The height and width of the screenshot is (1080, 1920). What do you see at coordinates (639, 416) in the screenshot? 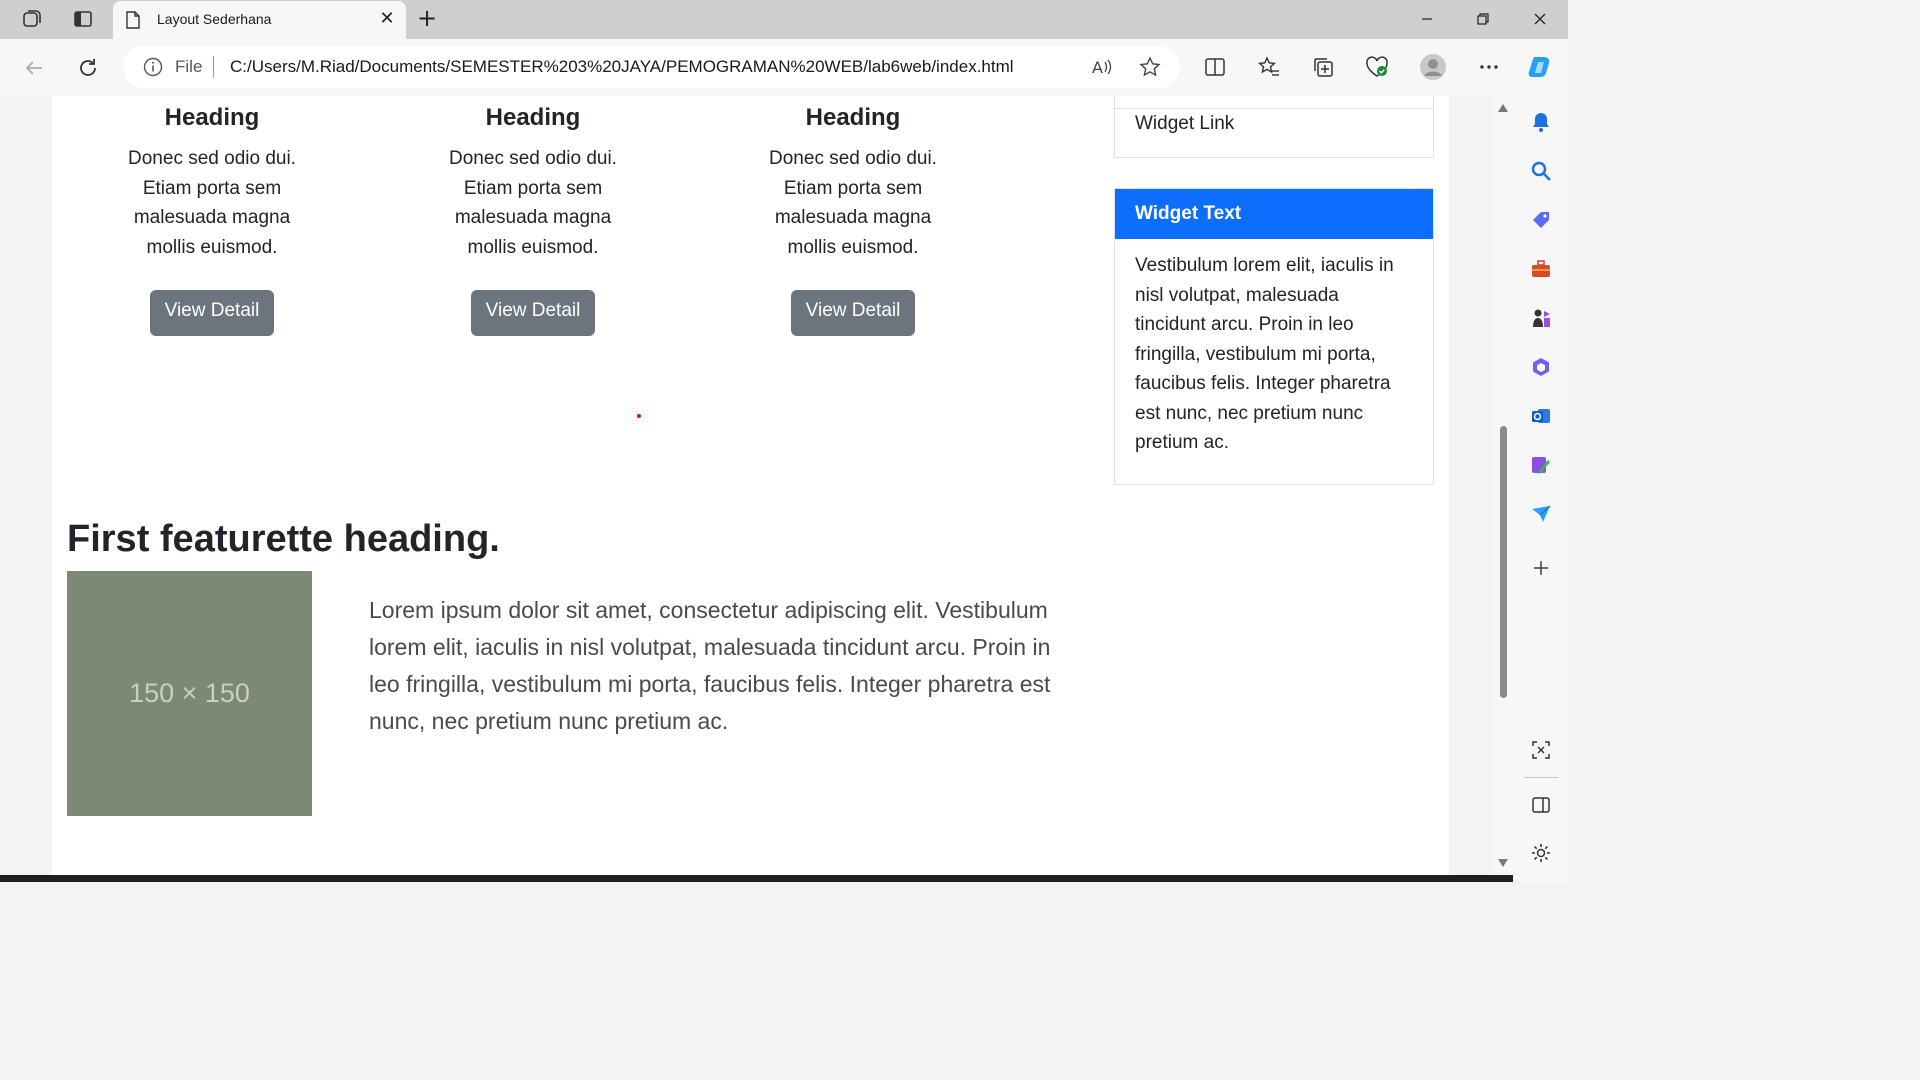
I see `cursor-dot` at bounding box center [639, 416].